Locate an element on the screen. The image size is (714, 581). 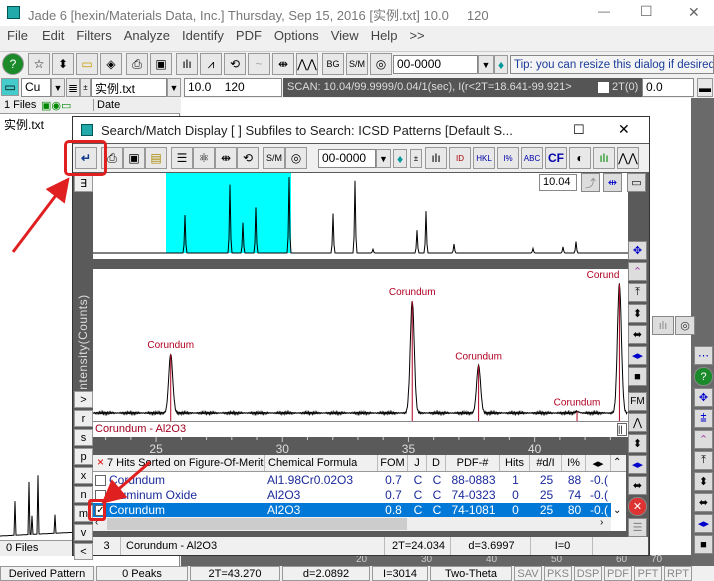
menu-help: Help is located at coordinates (384, 38).